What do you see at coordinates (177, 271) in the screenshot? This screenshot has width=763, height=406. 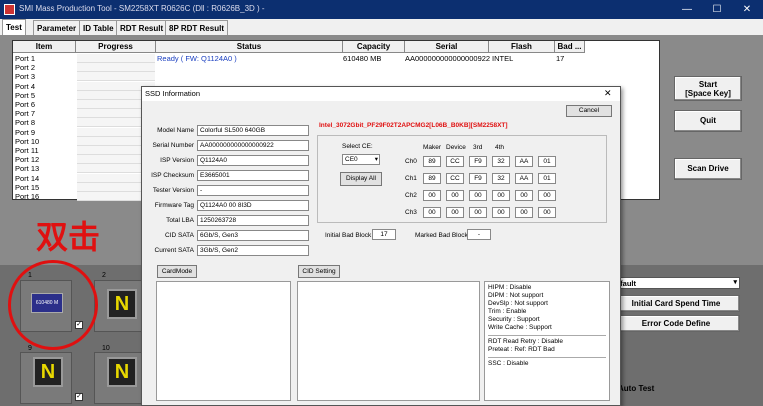 I see `cardmode-button: CardMode` at bounding box center [177, 271].